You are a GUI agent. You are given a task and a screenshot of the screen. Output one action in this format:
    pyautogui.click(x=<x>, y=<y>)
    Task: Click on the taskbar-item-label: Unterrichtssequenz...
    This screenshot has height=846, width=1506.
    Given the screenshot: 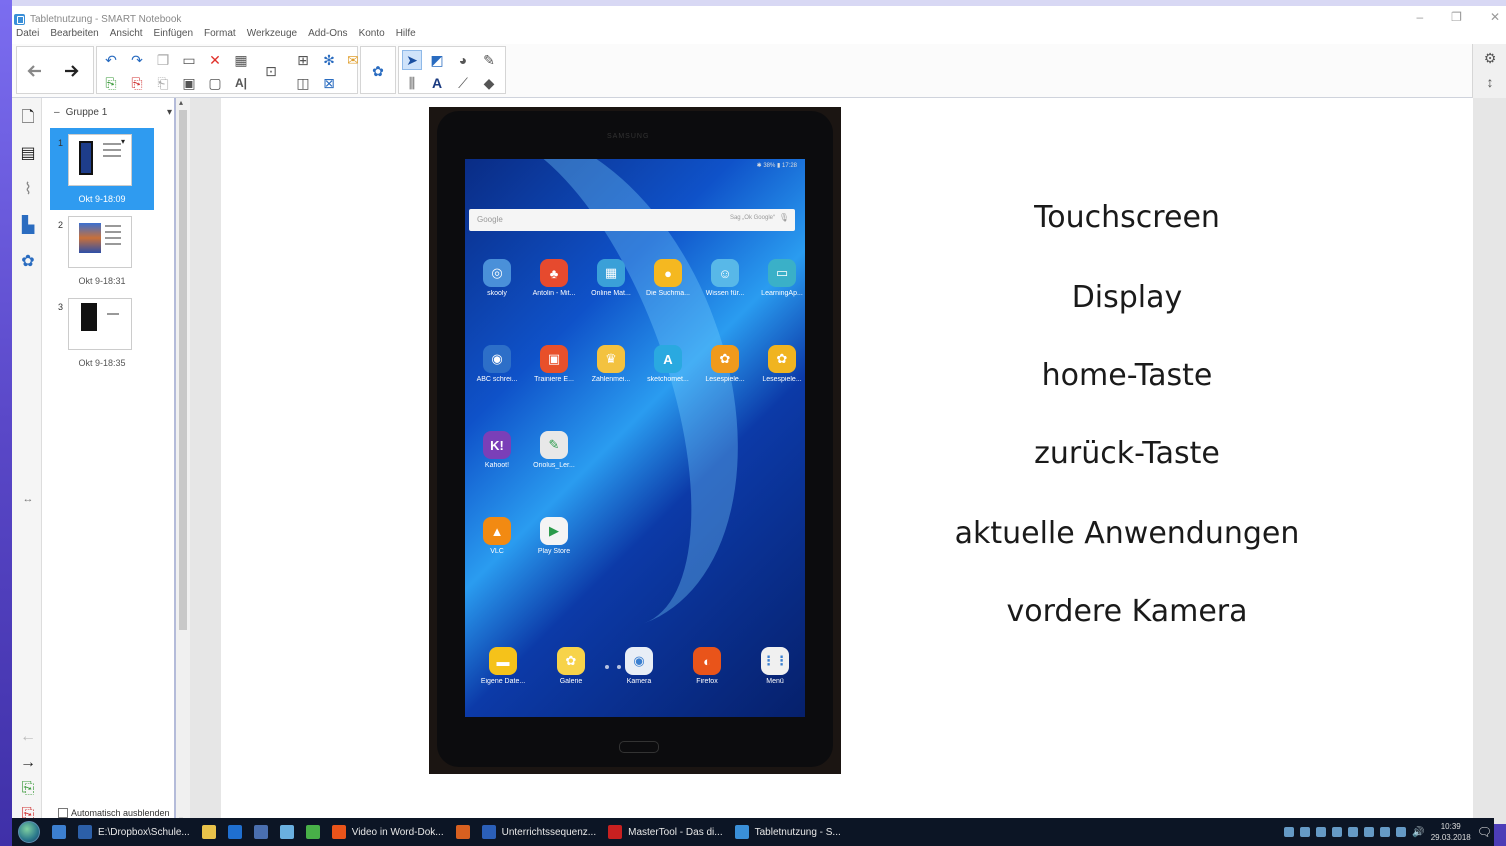 What is the action you would take?
    pyautogui.click(x=549, y=832)
    